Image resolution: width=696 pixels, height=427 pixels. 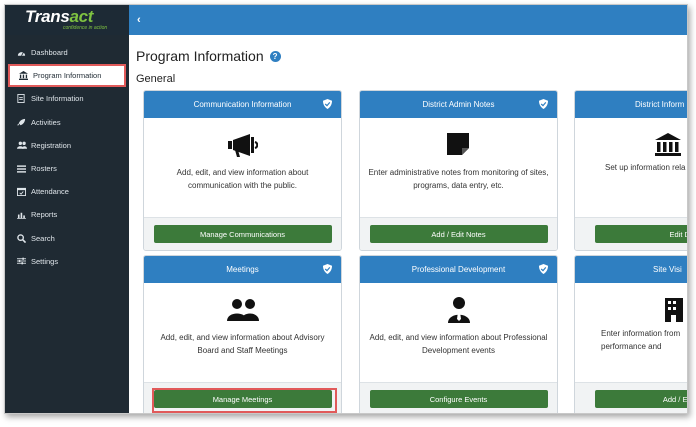 What do you see at coordinates (23, 192) in the screenshot?
I see `calendar-icon` at bounding box center [23, 192].